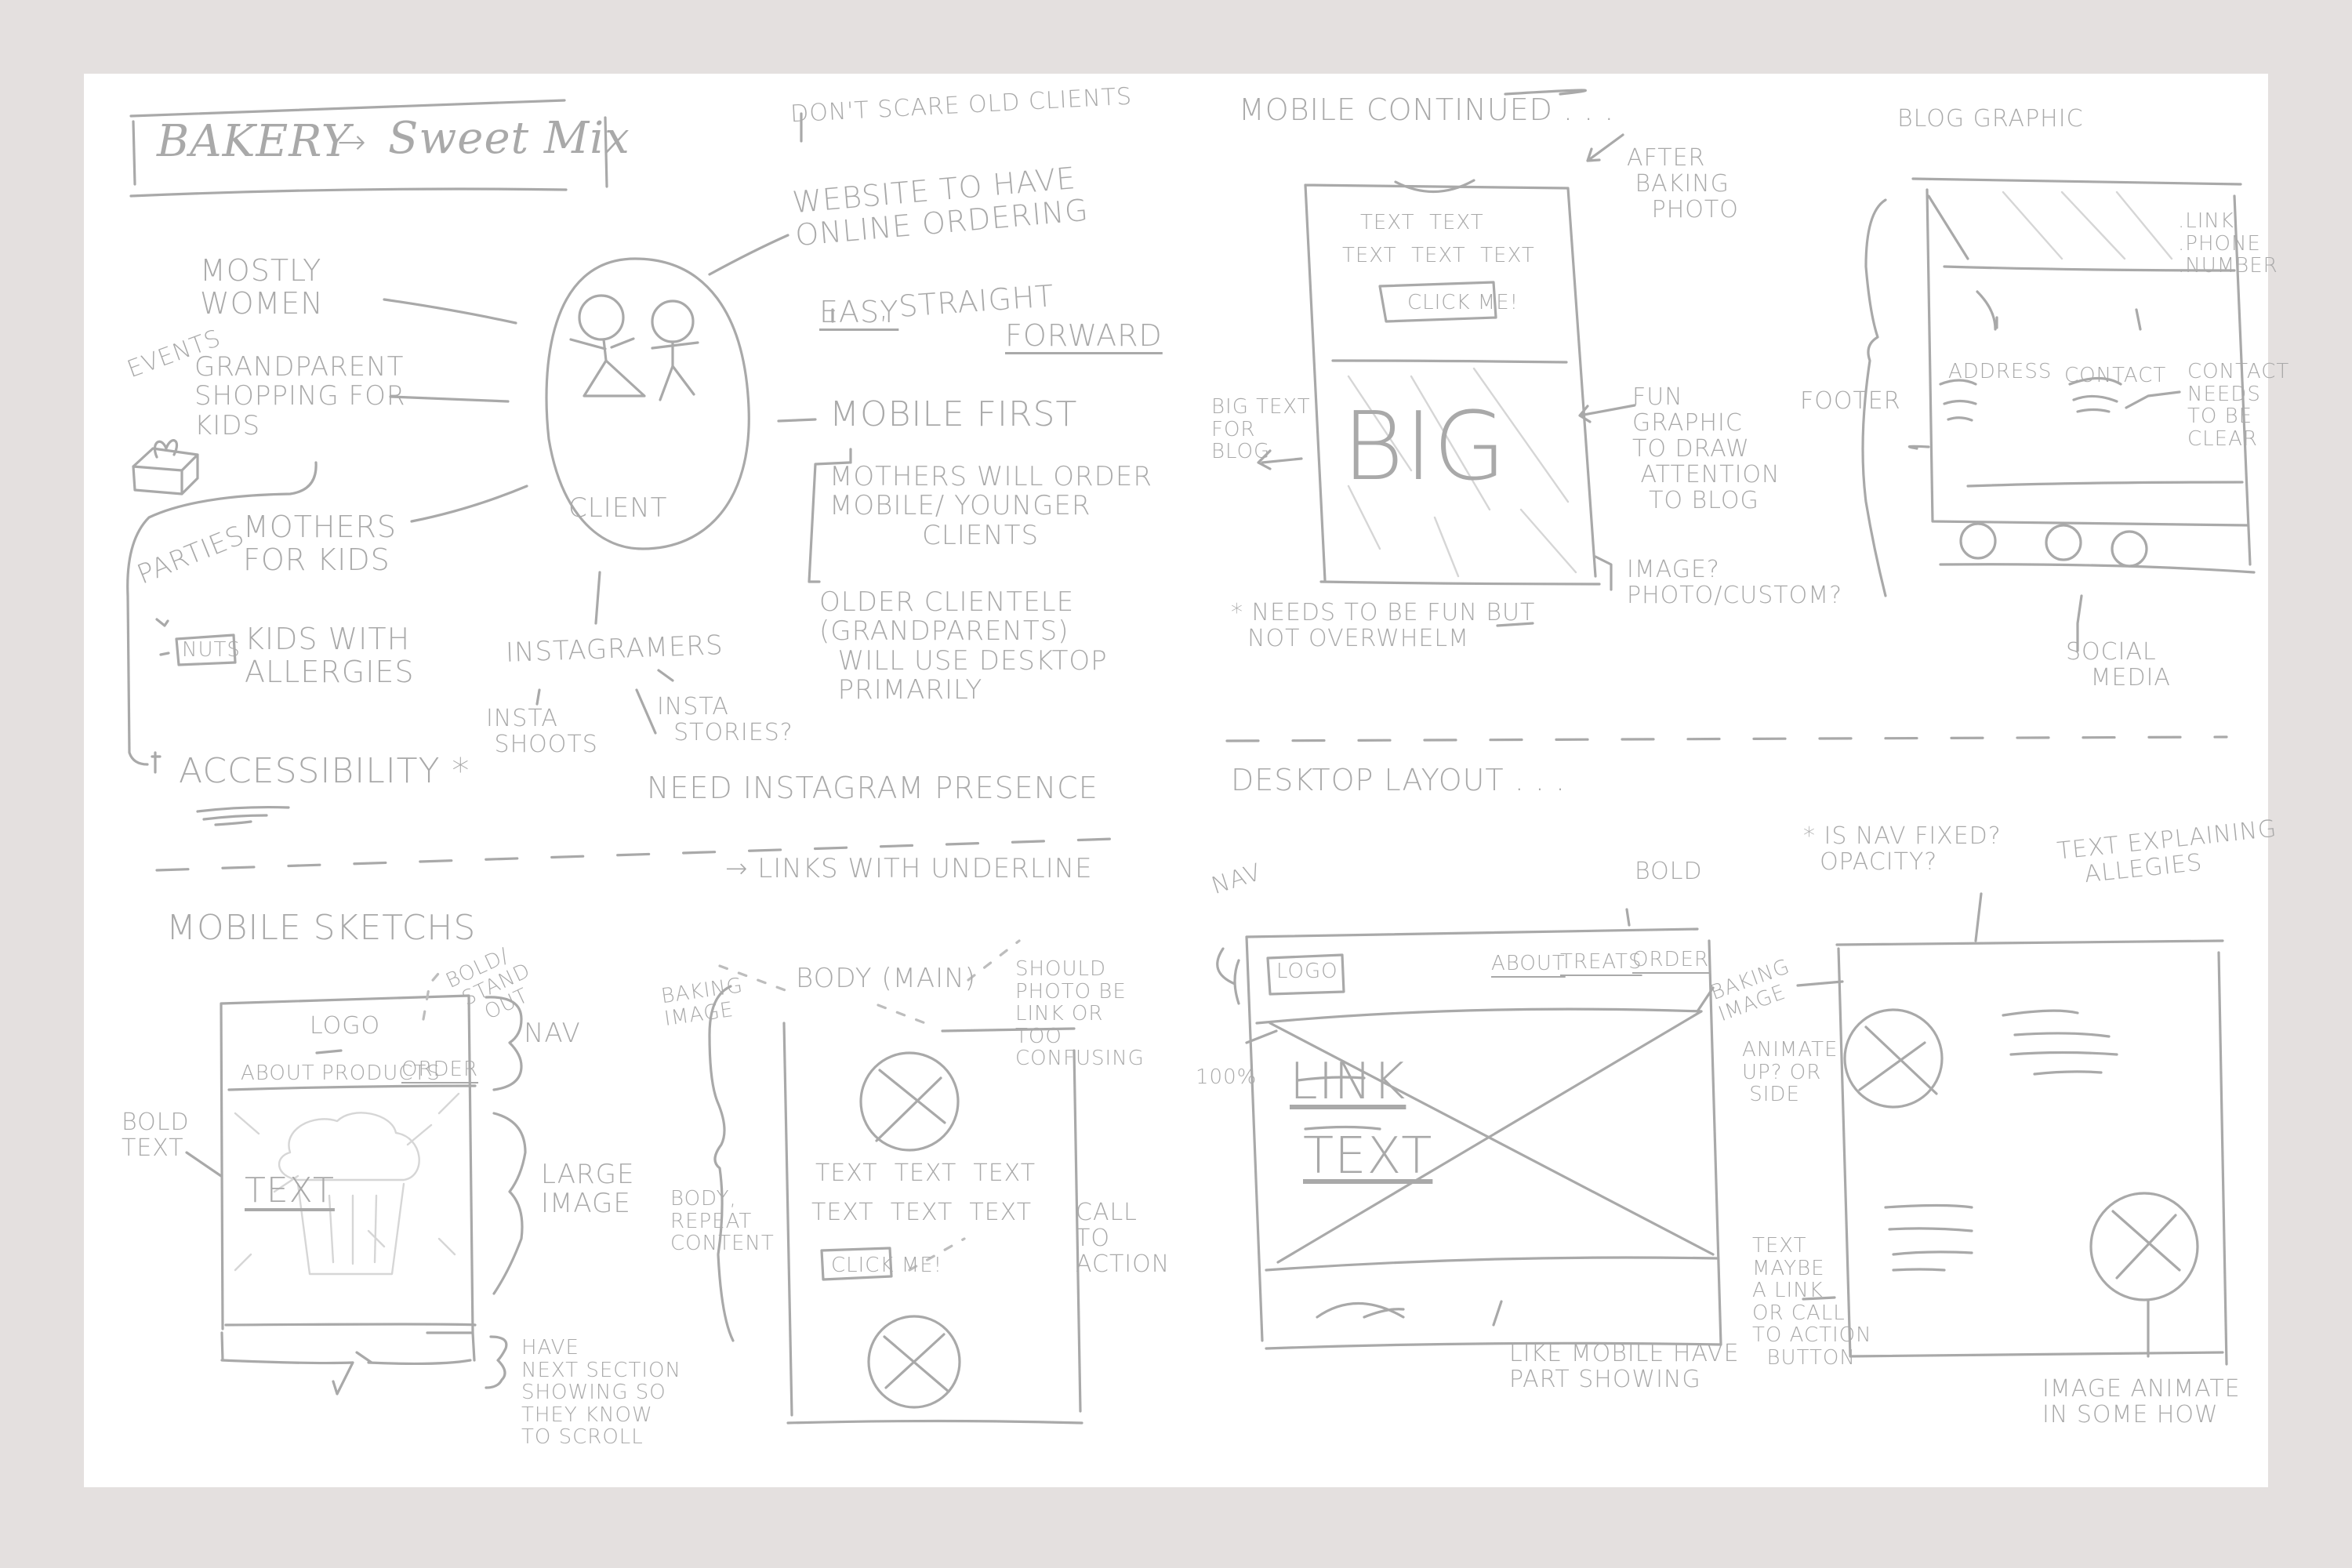  I want to click on note-needs-fun: * NEEDS TO BE FUN BUT NOT OVERWHELM, so click(1383, 625).